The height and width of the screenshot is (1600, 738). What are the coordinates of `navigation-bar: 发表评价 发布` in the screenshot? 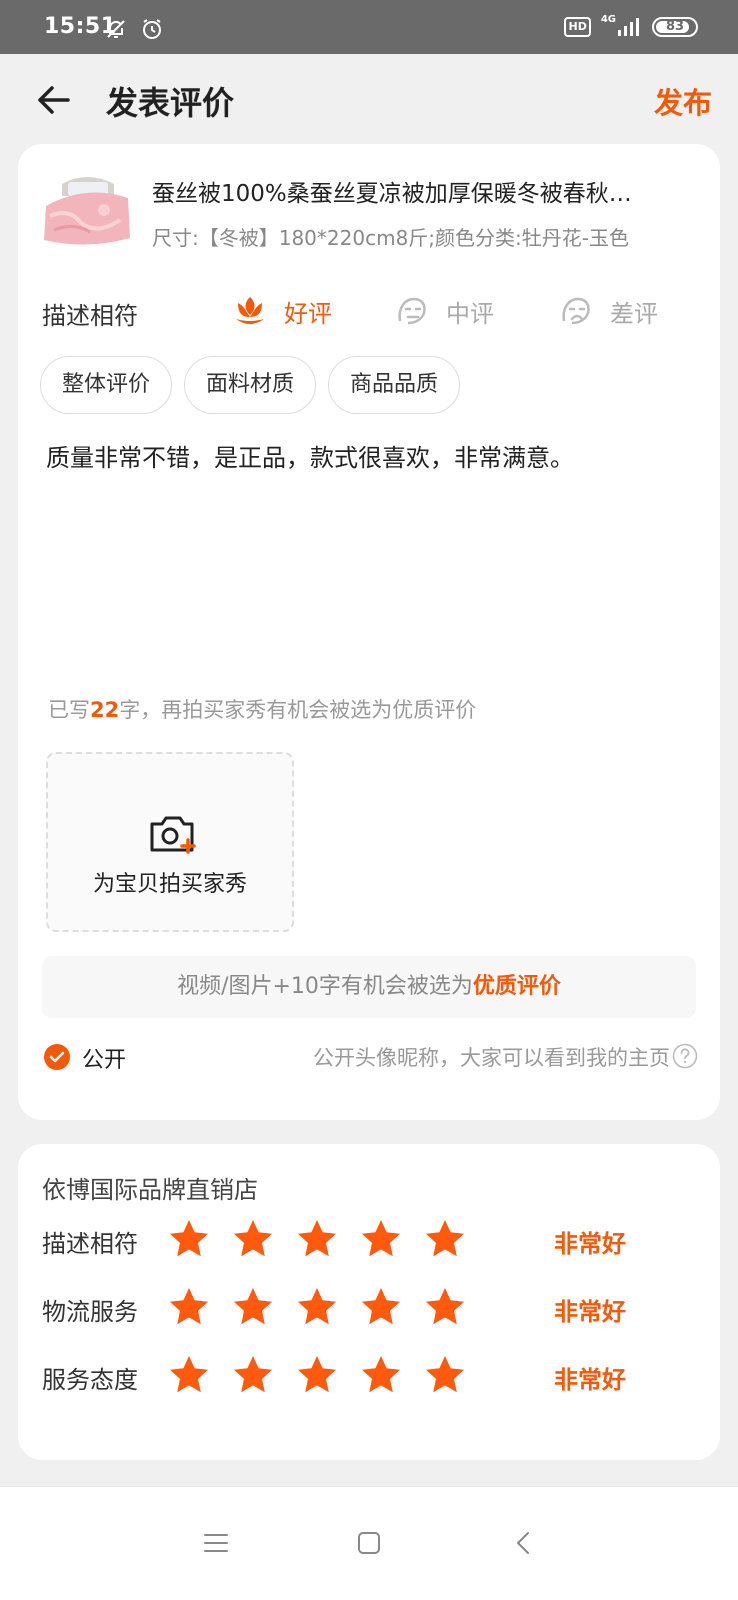 It's located at (369, 99).